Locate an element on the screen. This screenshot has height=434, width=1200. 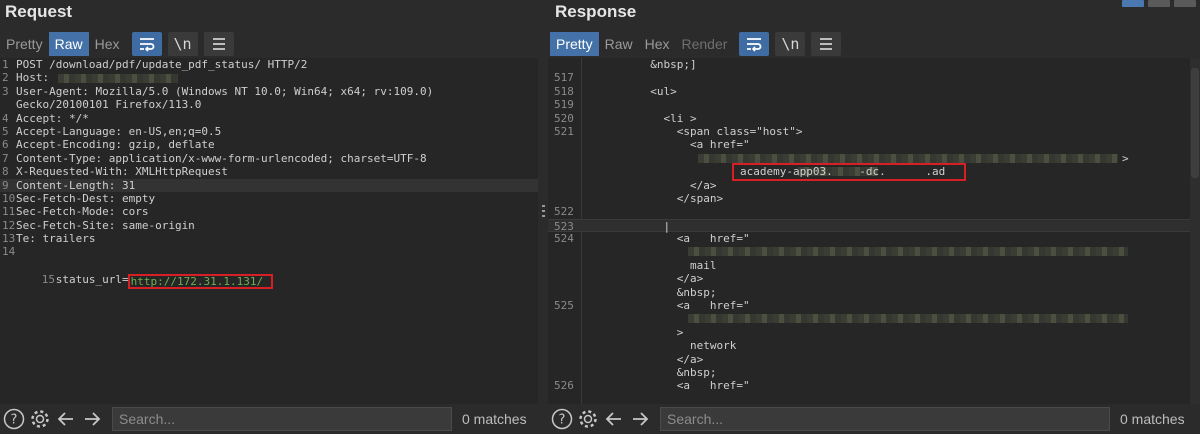
request-line-text: Accept: */* is located at coordinates (52, 118).